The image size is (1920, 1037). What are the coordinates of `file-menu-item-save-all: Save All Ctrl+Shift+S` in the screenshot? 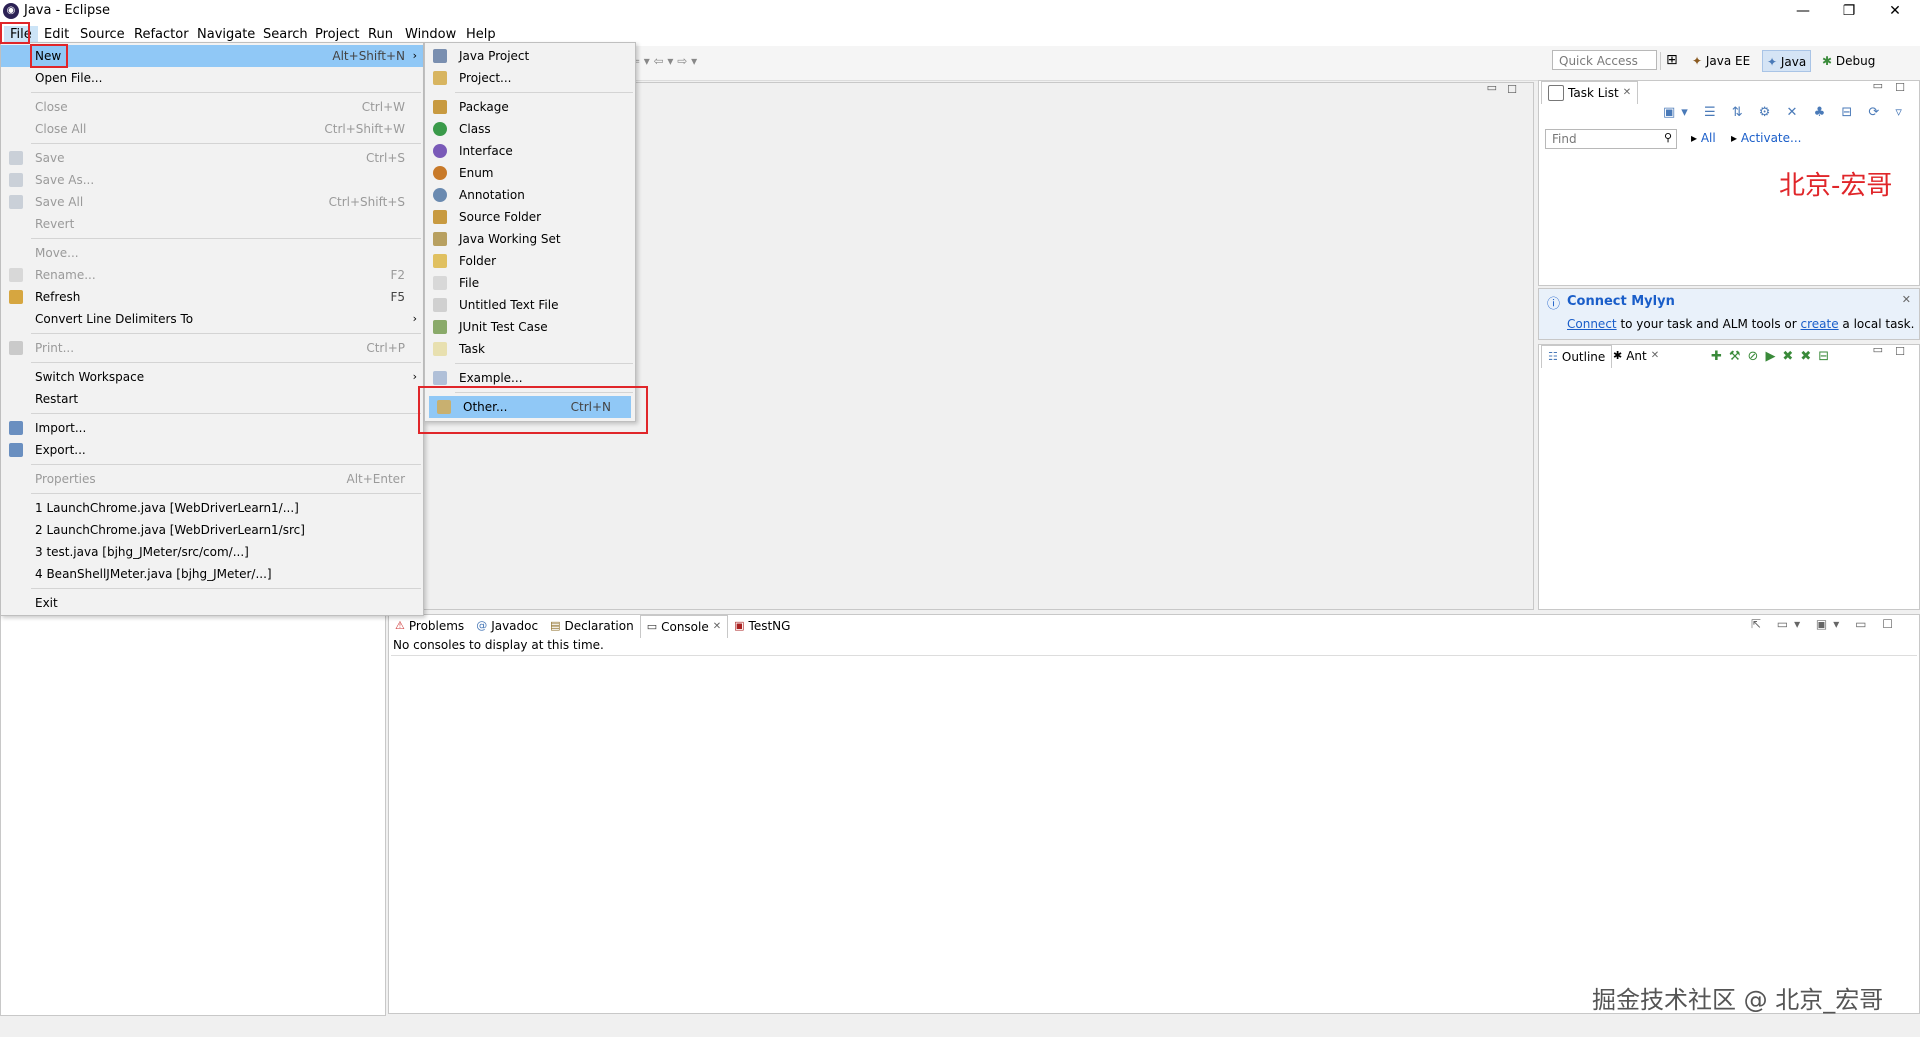 It's located at (212, 202).